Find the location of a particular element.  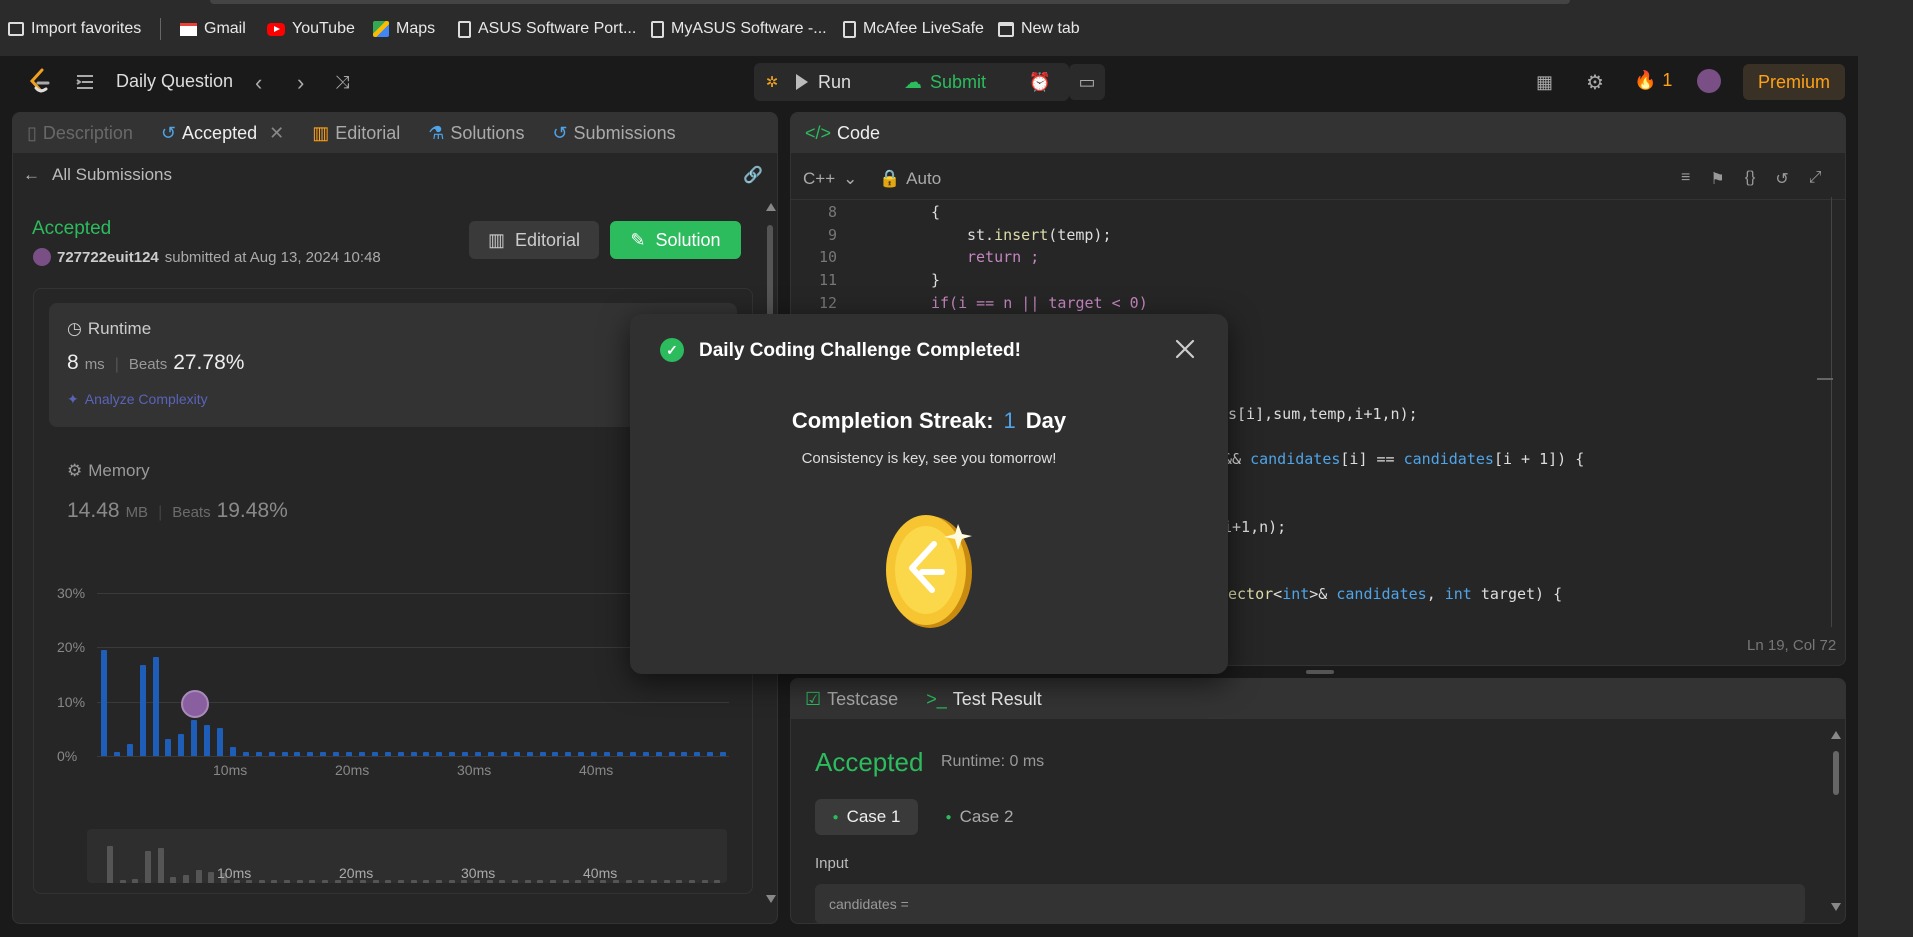

streak-value: 1 is located at coordinates (1009, 420).